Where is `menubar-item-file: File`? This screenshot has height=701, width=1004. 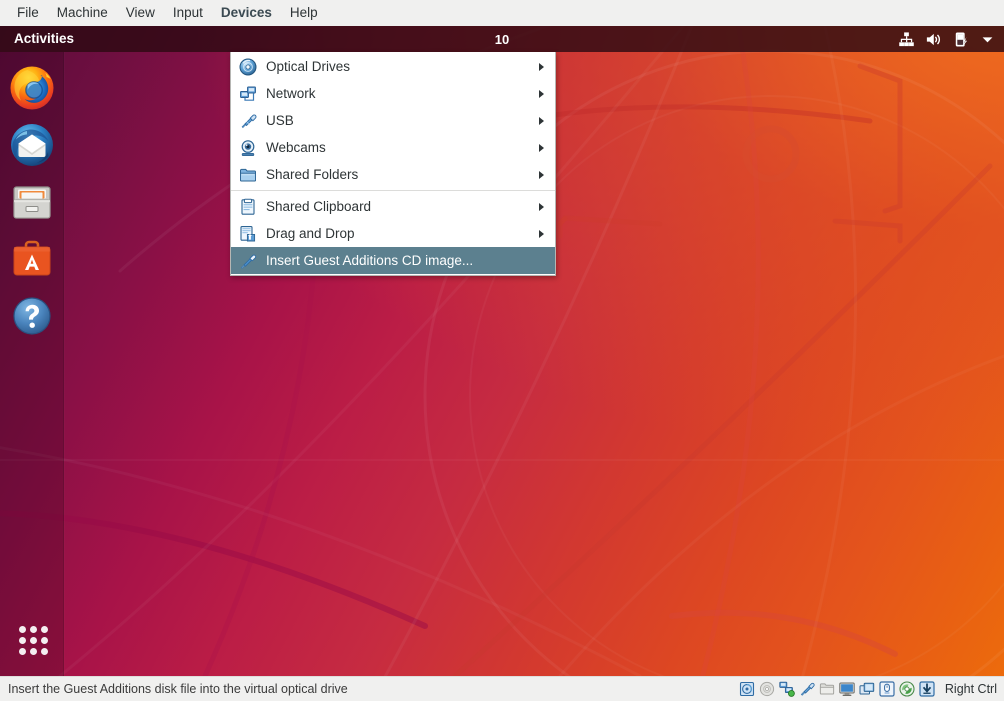
menubar-item-file: File is located at coordinates (28, 13).